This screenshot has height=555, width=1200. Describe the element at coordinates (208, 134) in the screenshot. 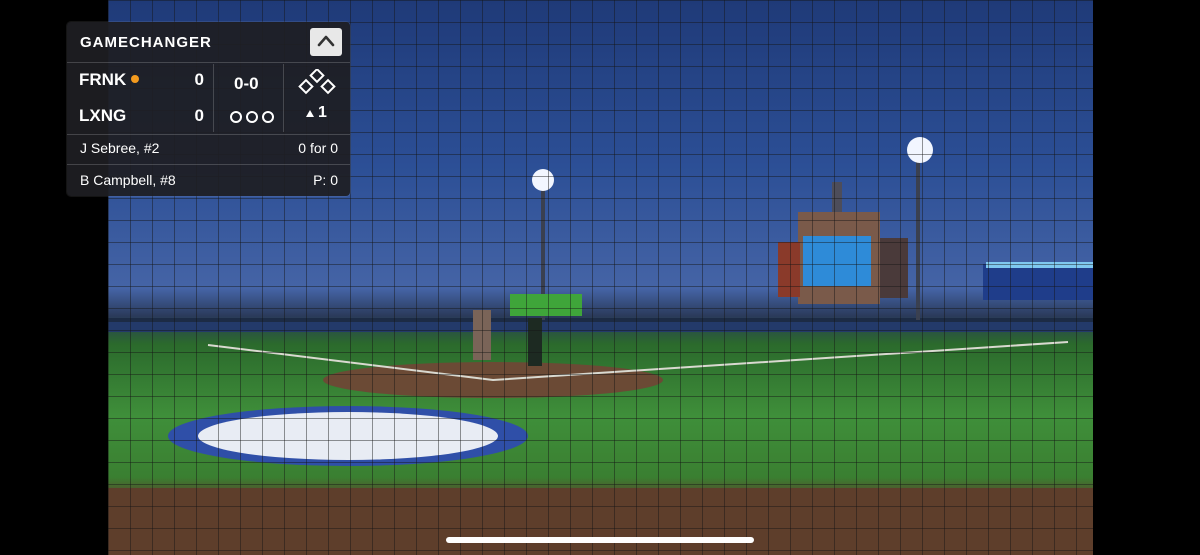

I see `batter-divider` at that location.